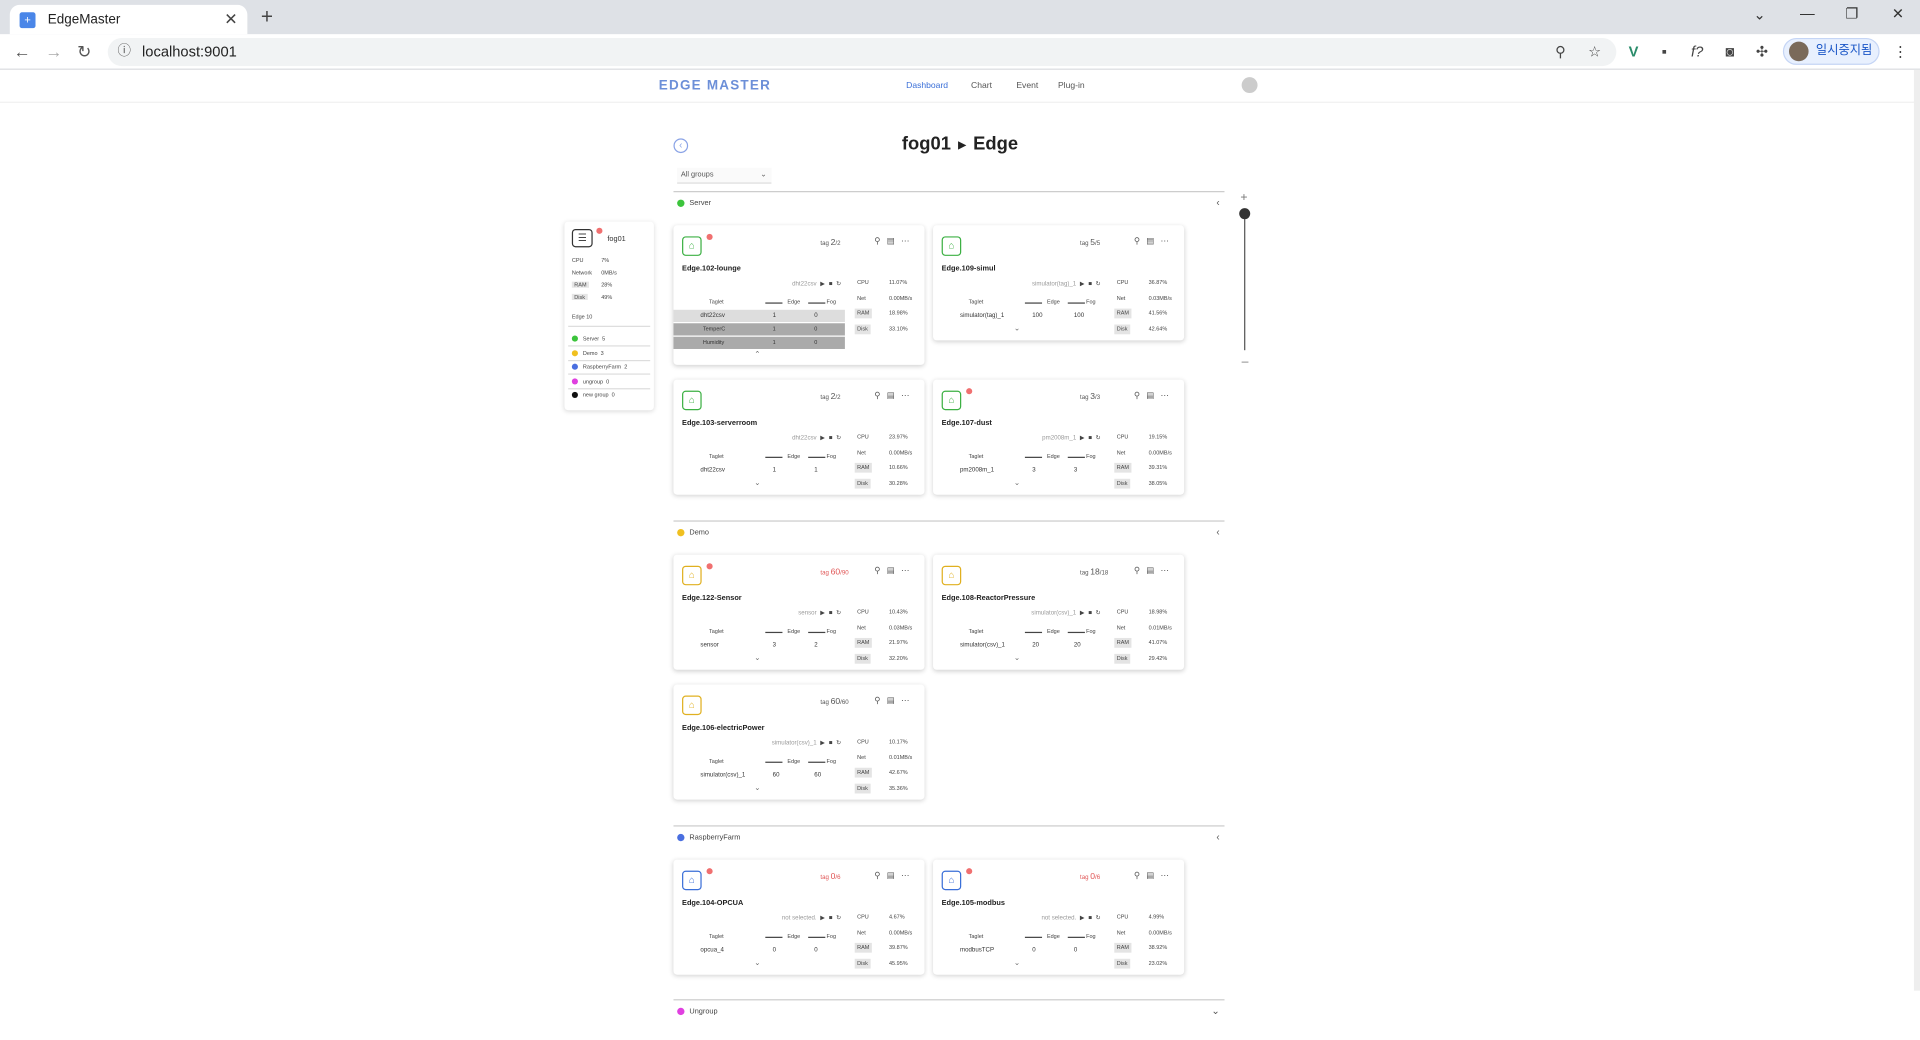 This screenshot has width=1920, height=1040. I want to click on selected-taglet: simulator(csv)_1, so click(1053, 613).